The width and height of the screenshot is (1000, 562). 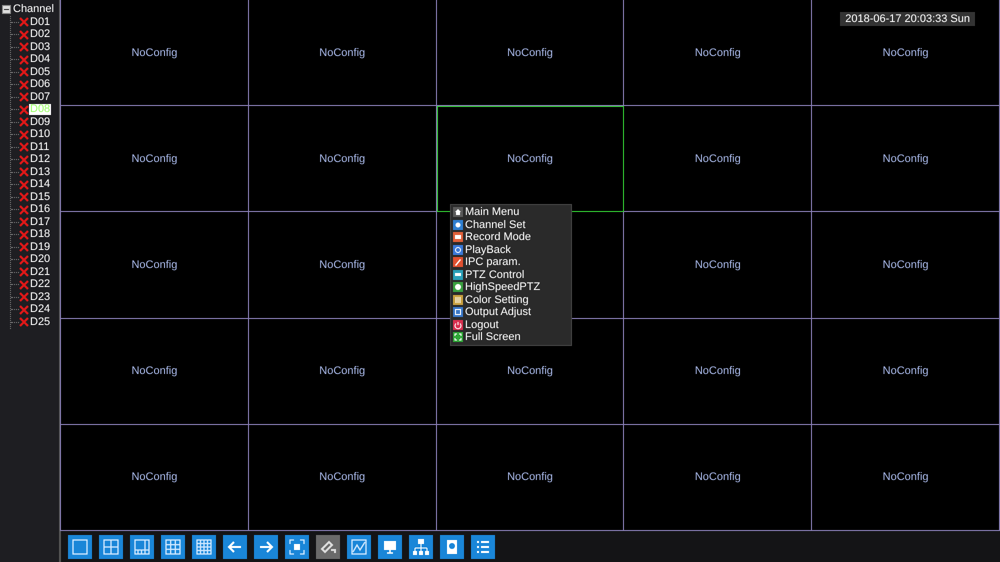 What do you see at coordinates (40, 134) in the screenshot?
I see `channel-item: D10` at bounding box center [40, 134].